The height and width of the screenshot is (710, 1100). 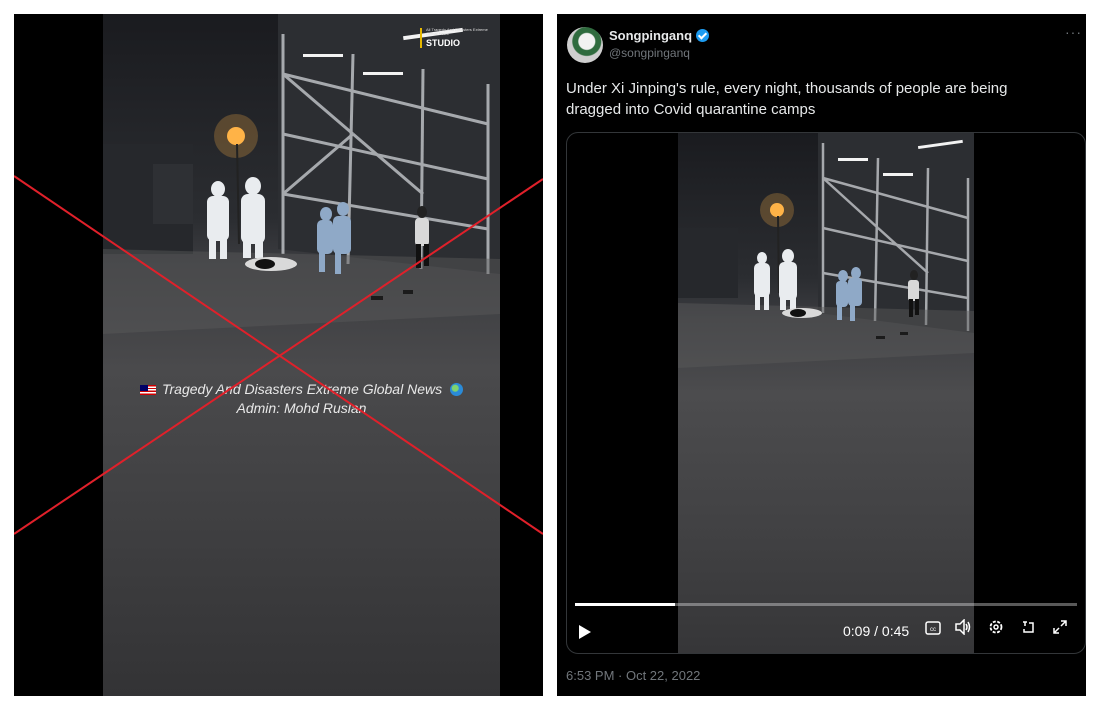 What do you see at coordinates (625, 604) in the screenshot?
I see `video-progress-fill` at bounding box center [625, 604].